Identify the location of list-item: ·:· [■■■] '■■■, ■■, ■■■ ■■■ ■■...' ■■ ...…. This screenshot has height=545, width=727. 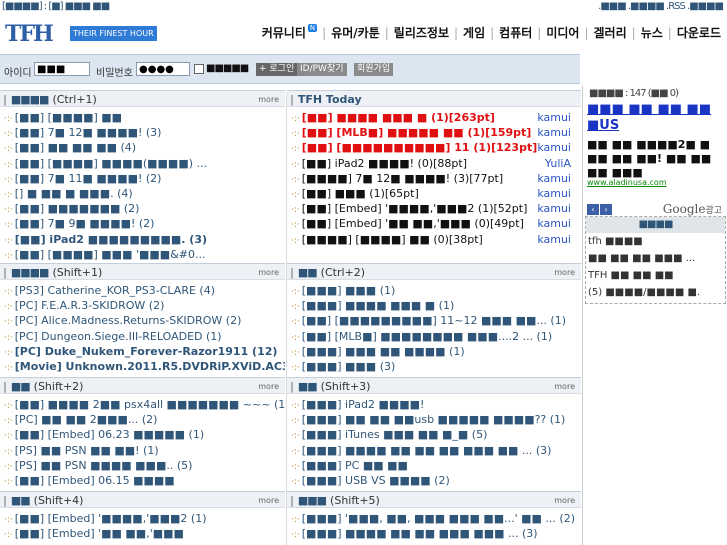
(434, 518).